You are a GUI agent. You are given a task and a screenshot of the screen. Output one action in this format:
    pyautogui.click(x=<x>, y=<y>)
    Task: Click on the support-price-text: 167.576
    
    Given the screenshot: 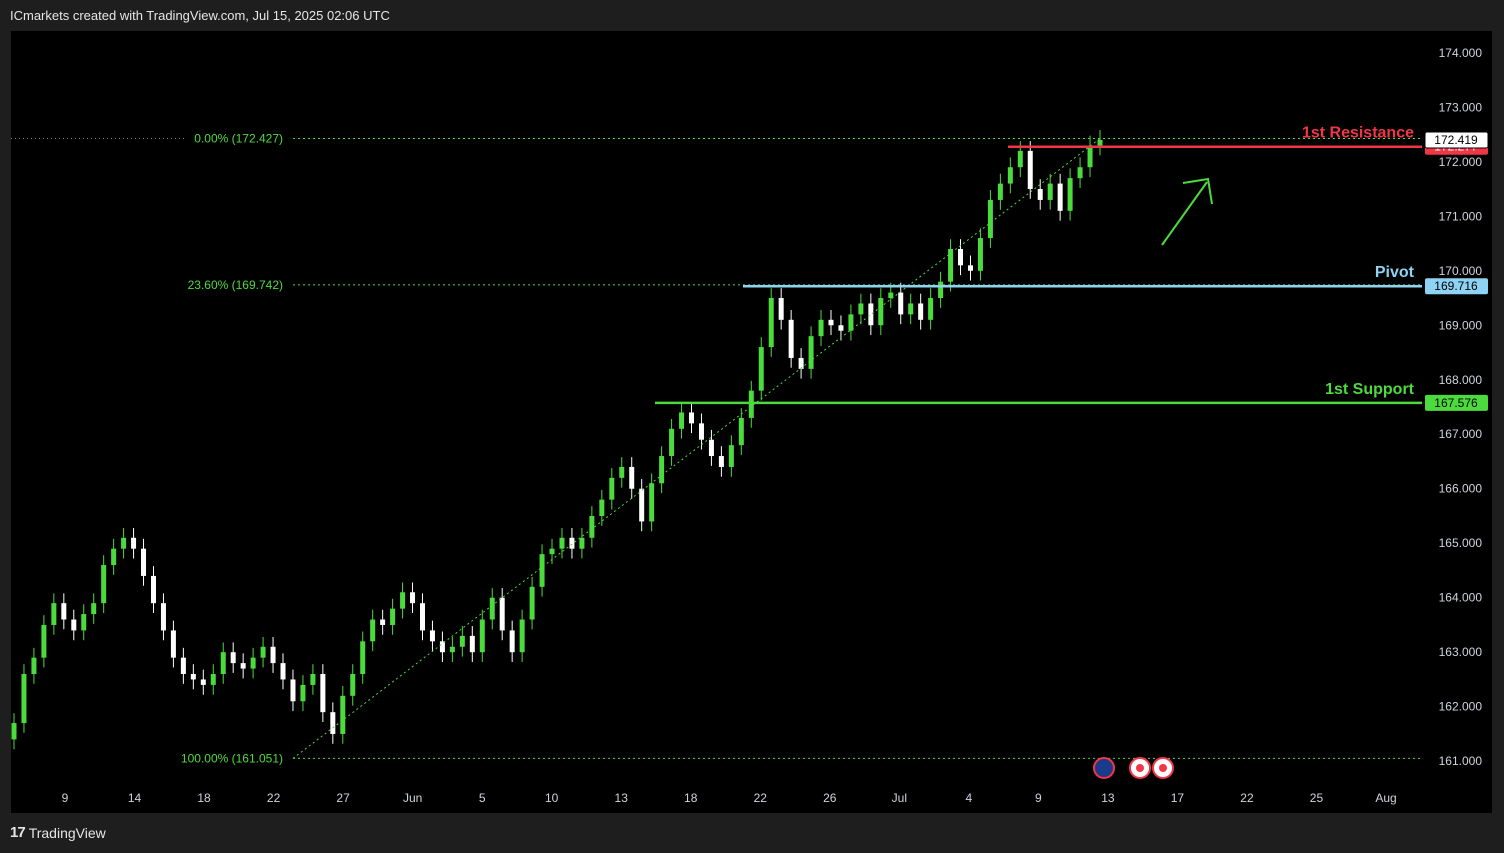 What is the action you would take?
    pyautogui.click(x=1456, y=403)
    